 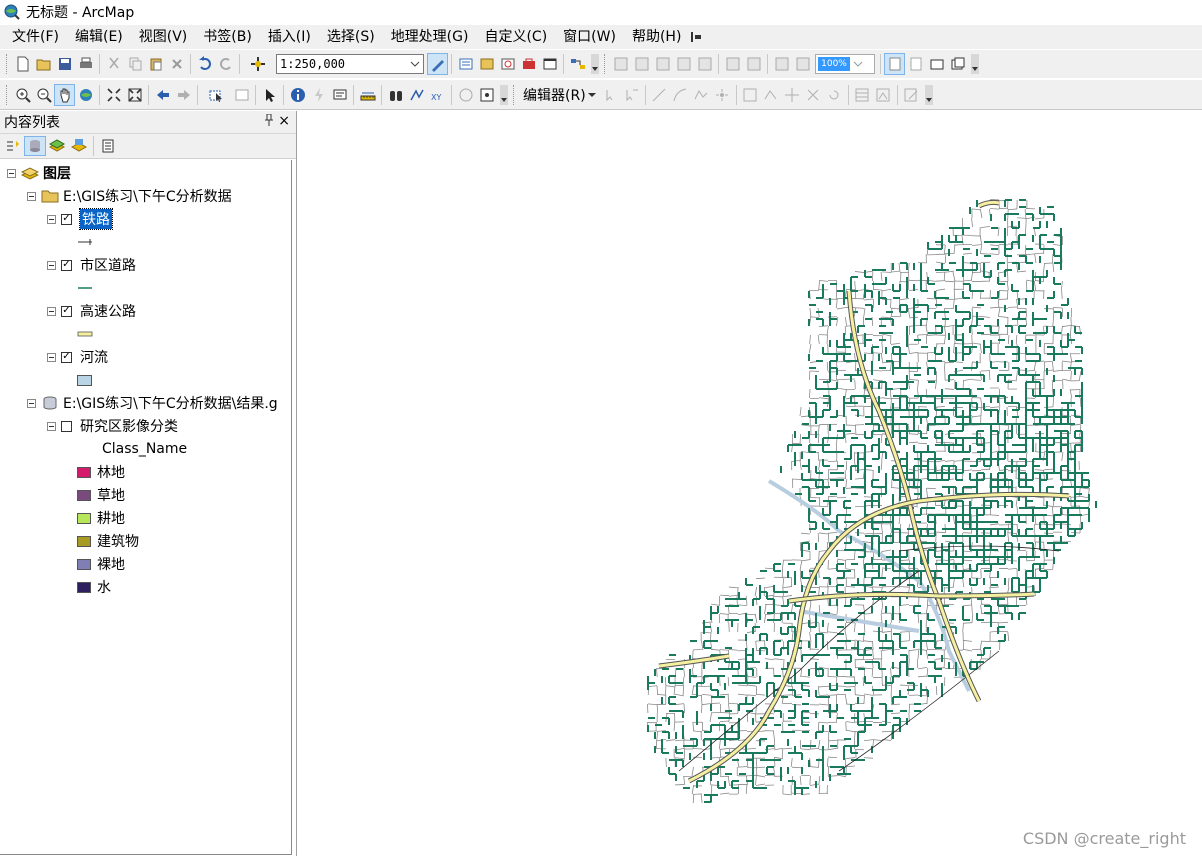 I want to click on edit-vertices-icon, so click(x=750, y=95).